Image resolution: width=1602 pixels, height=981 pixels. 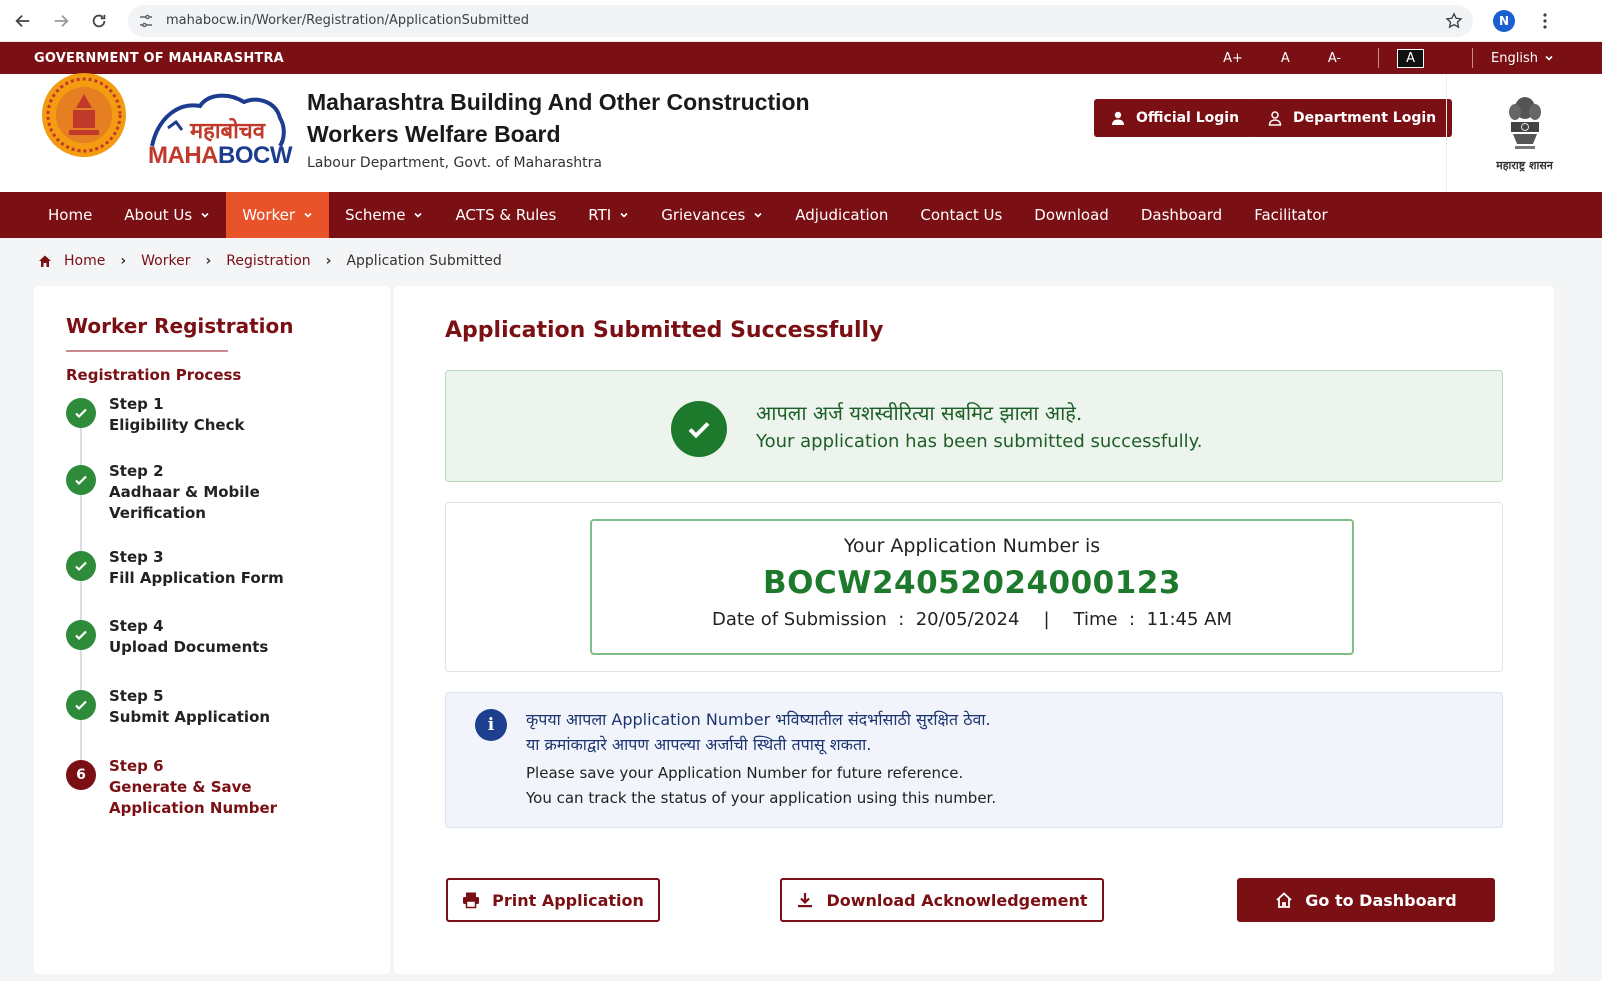 What do you see at coordinates (1284, 900) in the screenshot?
I see `home-outline-icon` at bounding box center [1284, 900].